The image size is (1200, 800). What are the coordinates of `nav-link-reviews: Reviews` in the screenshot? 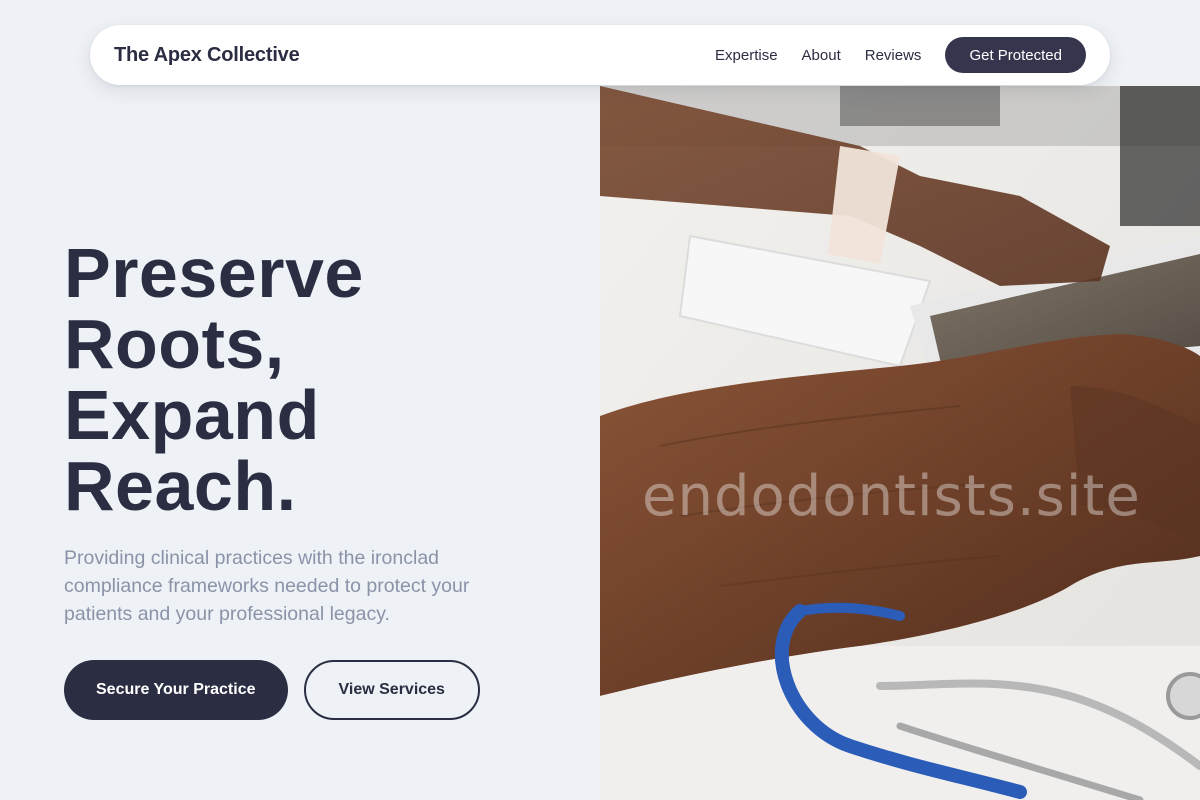 It's located at (893, 55).